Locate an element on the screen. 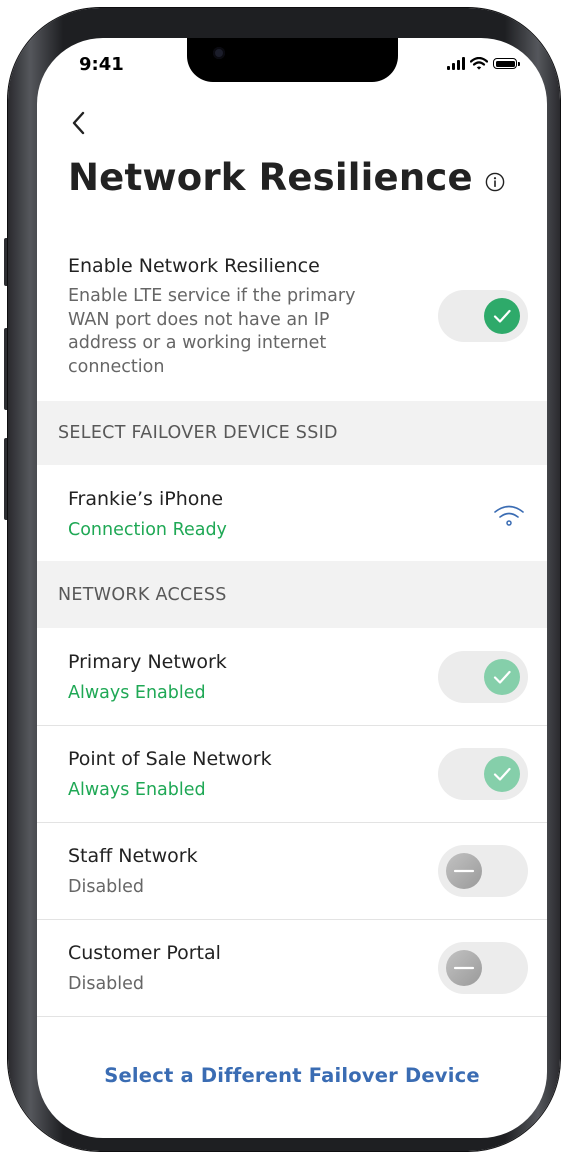  network-label: Point of Sale Network is located at coordinates (170, 759).